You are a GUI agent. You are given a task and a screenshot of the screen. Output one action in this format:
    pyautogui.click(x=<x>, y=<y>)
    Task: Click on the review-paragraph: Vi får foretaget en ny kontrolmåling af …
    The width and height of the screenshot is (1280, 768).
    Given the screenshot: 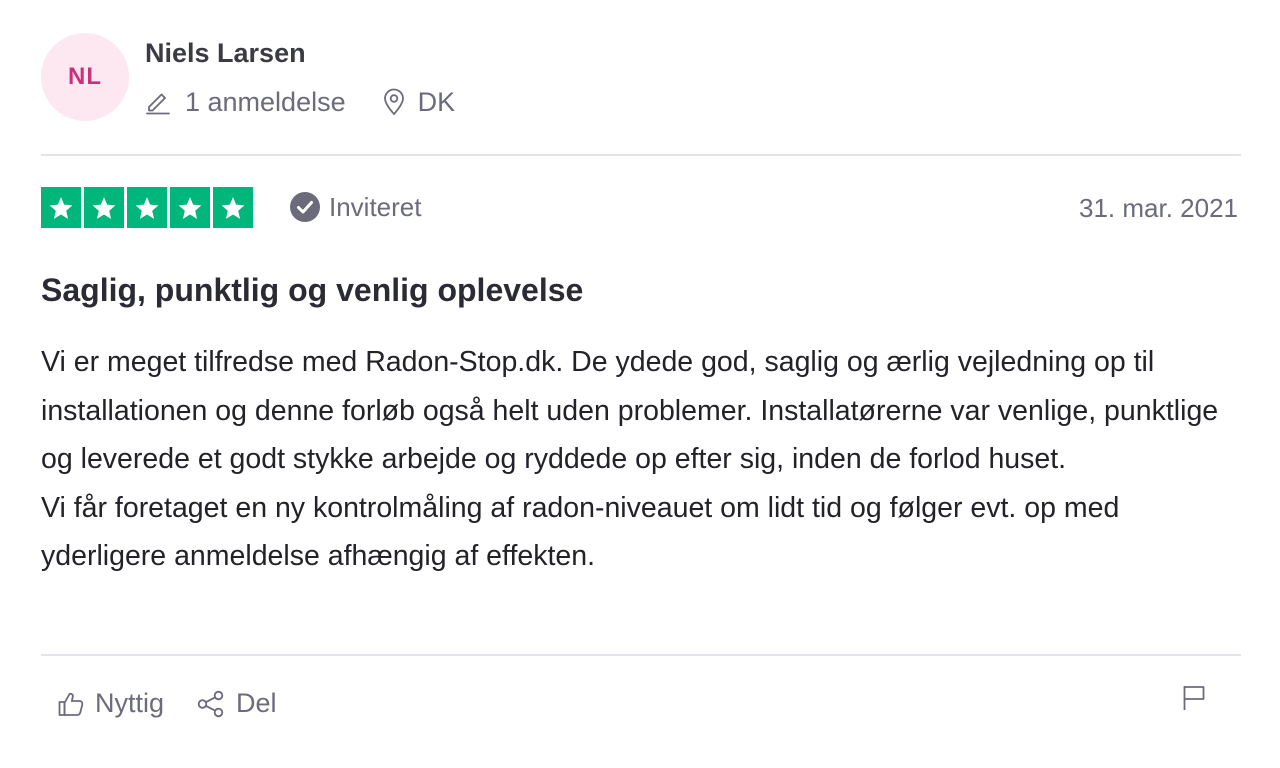 What is the action you would take?
    pyautogui.click(x=580, y=532)
    